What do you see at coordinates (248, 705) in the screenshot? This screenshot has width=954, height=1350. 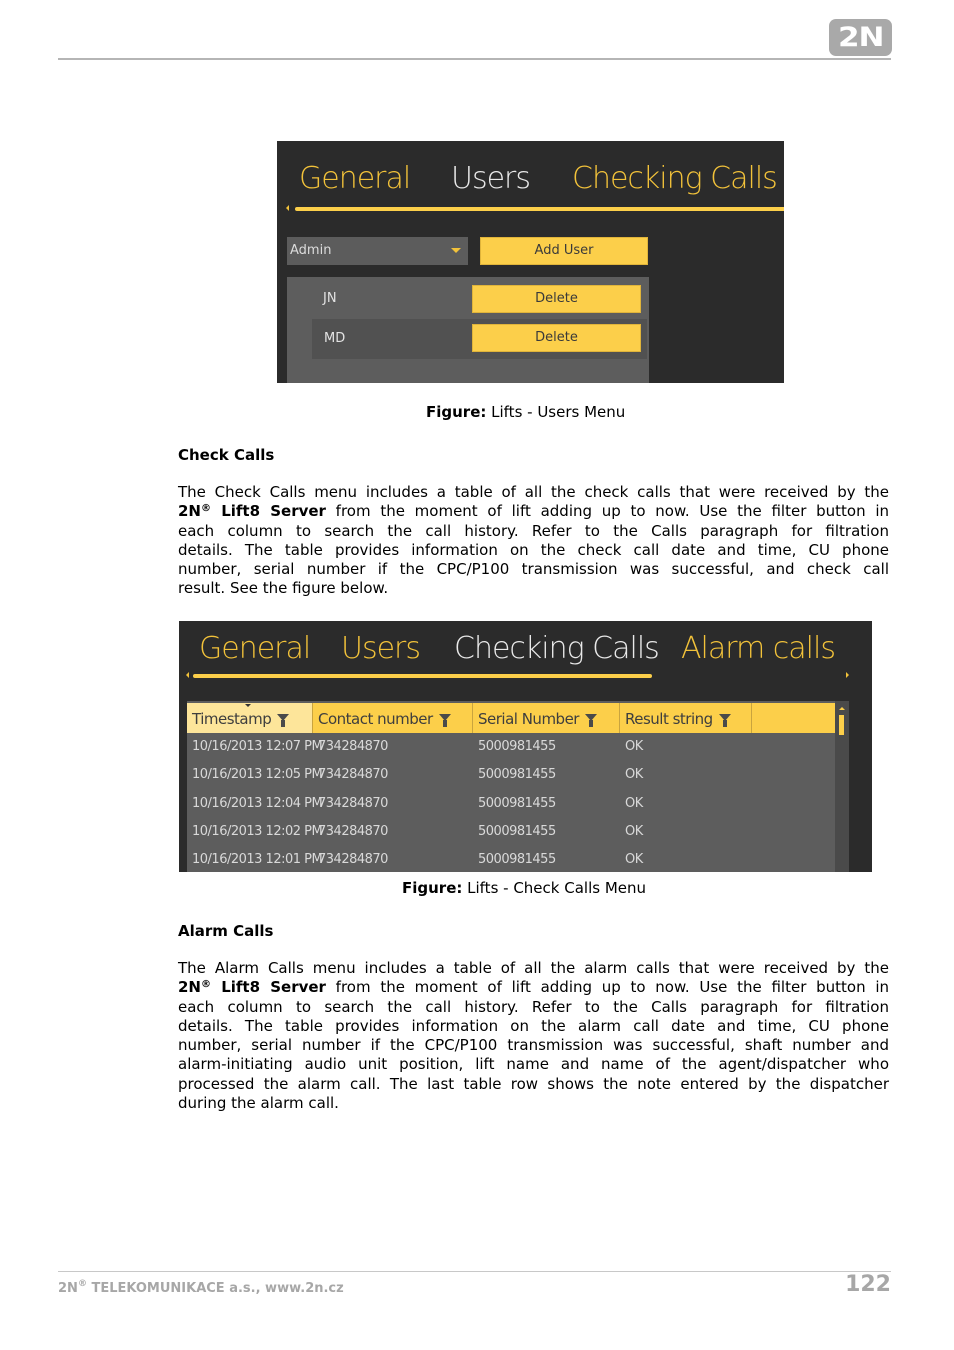 I see `sort-descending-icon` at bounding box center [248, 705].